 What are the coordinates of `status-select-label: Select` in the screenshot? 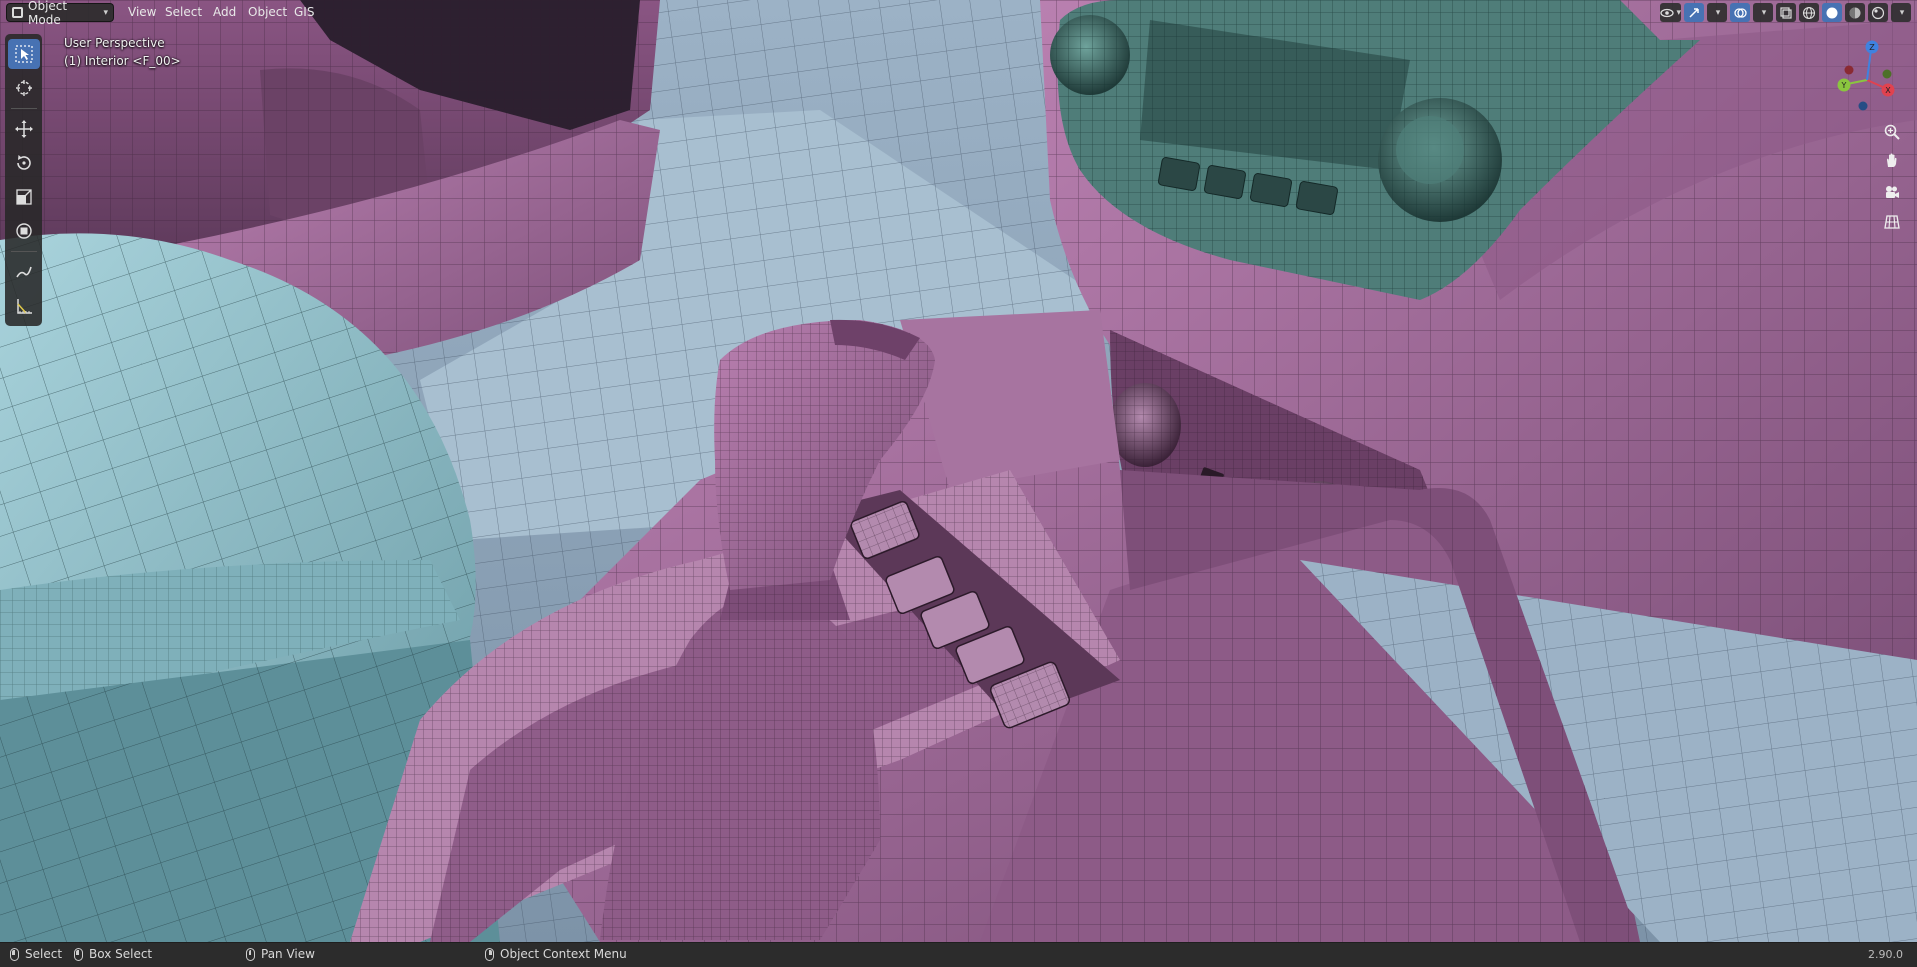 It's located at (44, 954).